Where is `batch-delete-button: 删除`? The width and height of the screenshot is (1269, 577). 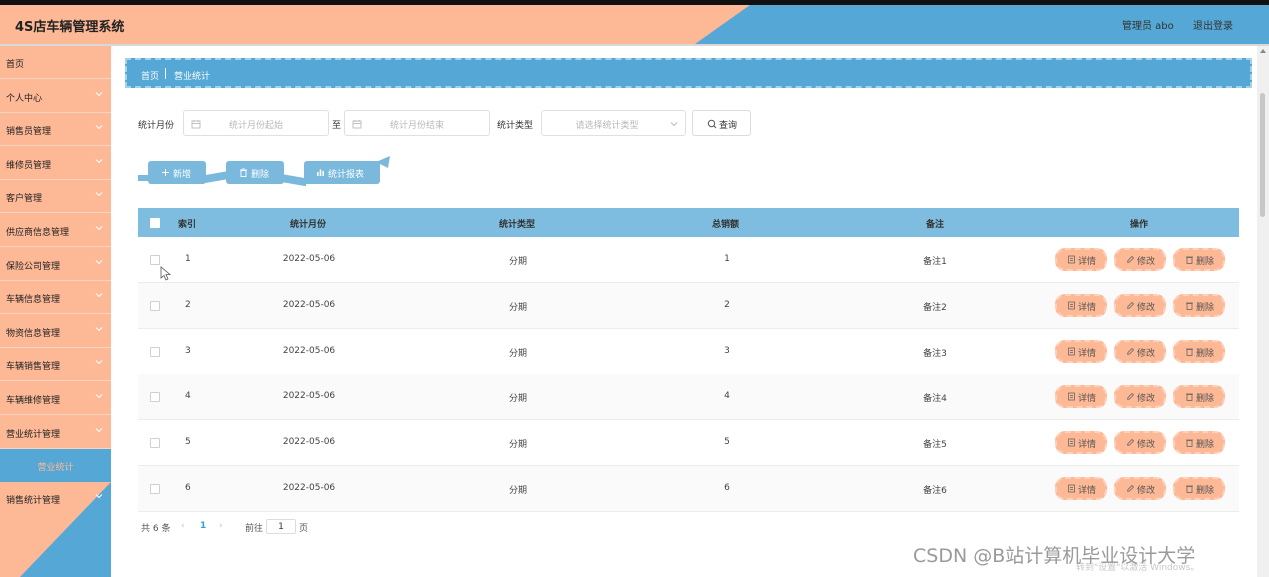
batch-delete-button: 删除 is located at coordinates (255, 172).